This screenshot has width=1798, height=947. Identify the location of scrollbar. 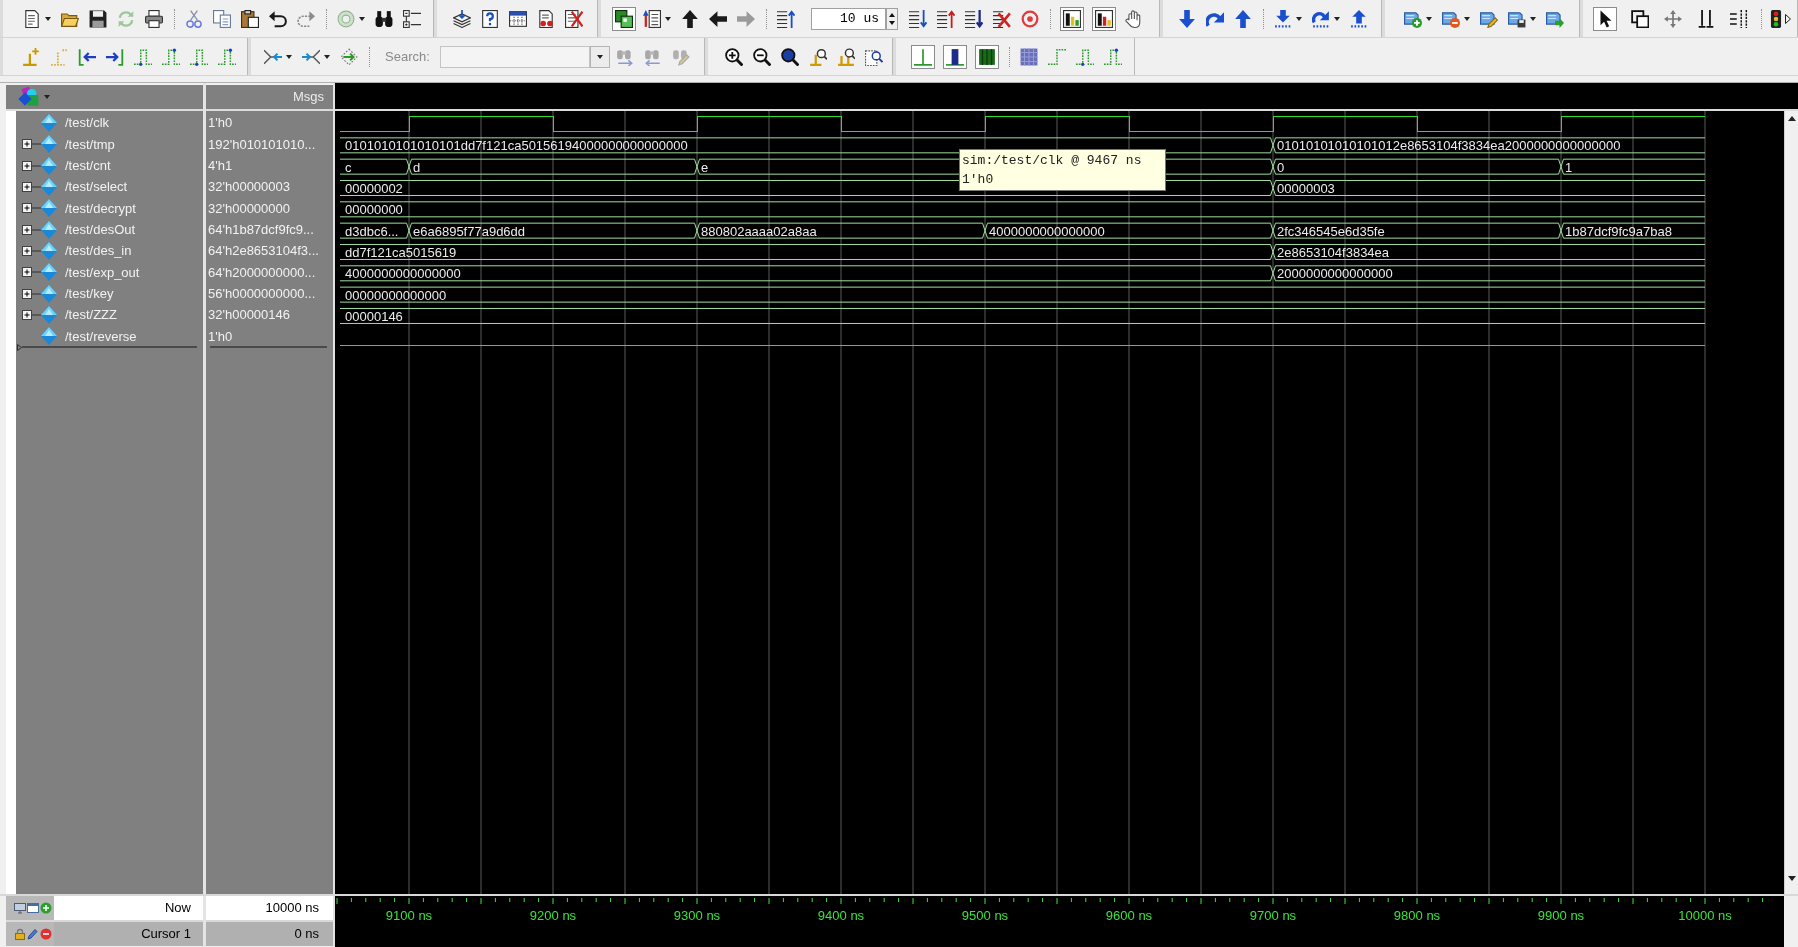
(1791, 502).